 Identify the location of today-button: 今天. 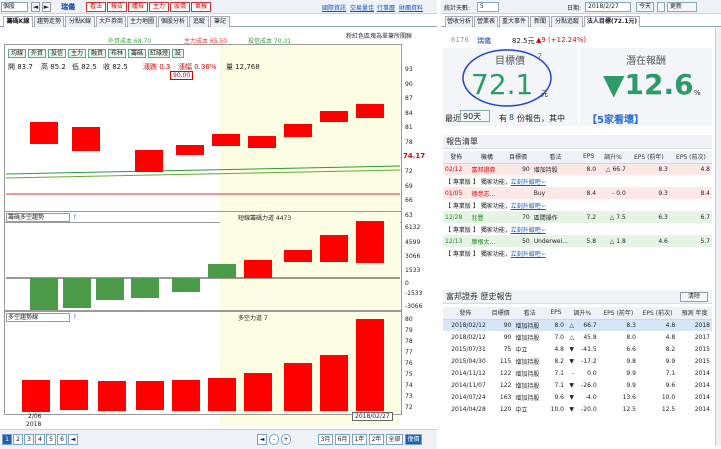
(645, 7).